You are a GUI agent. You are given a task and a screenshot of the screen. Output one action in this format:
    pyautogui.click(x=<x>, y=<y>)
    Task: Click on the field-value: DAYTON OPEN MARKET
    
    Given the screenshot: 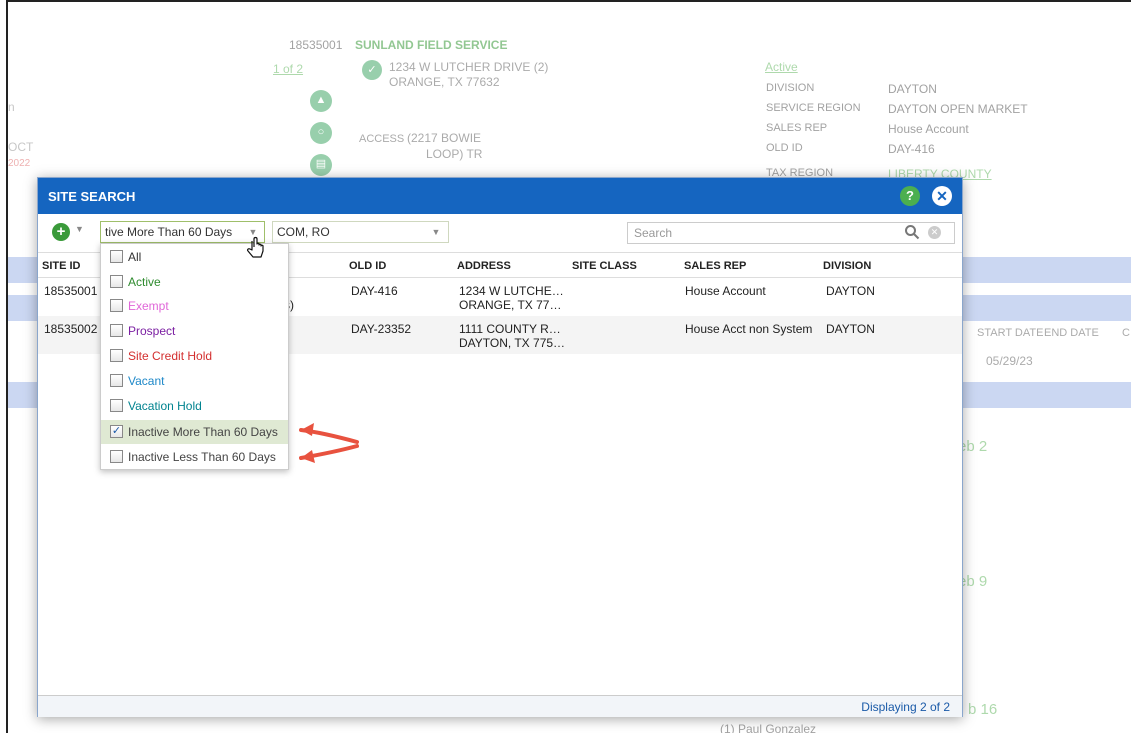 What is the action you would take?
    pyautogui.click(x=958, y=109)
    